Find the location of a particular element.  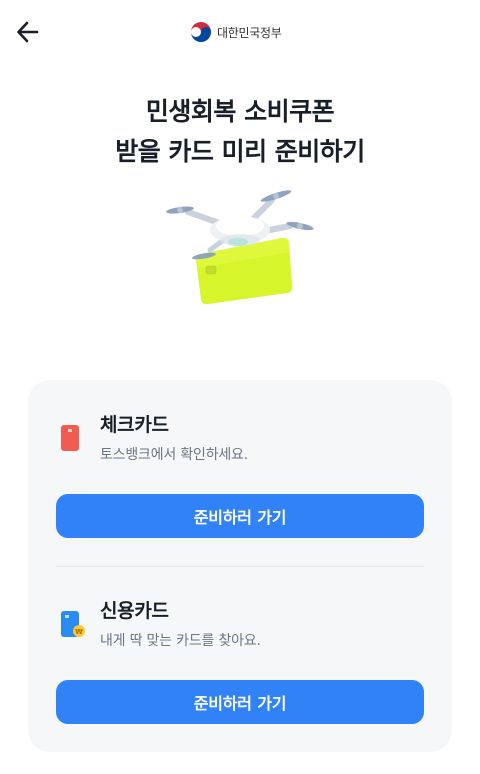

check-card-description: 토스뱅크에서 확인하세요. is located at coordinates (174, 455).